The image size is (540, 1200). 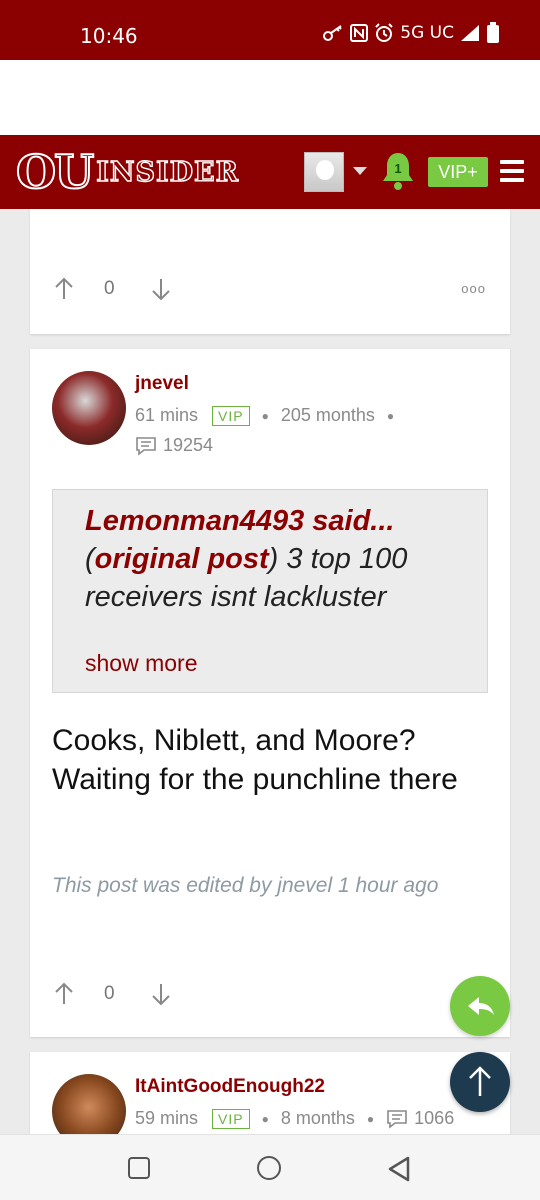 What do you see at coordinates (458, 172) in the screenshot?
I see `vip-plus-button: VIP+` at bounding box center [458, 172].